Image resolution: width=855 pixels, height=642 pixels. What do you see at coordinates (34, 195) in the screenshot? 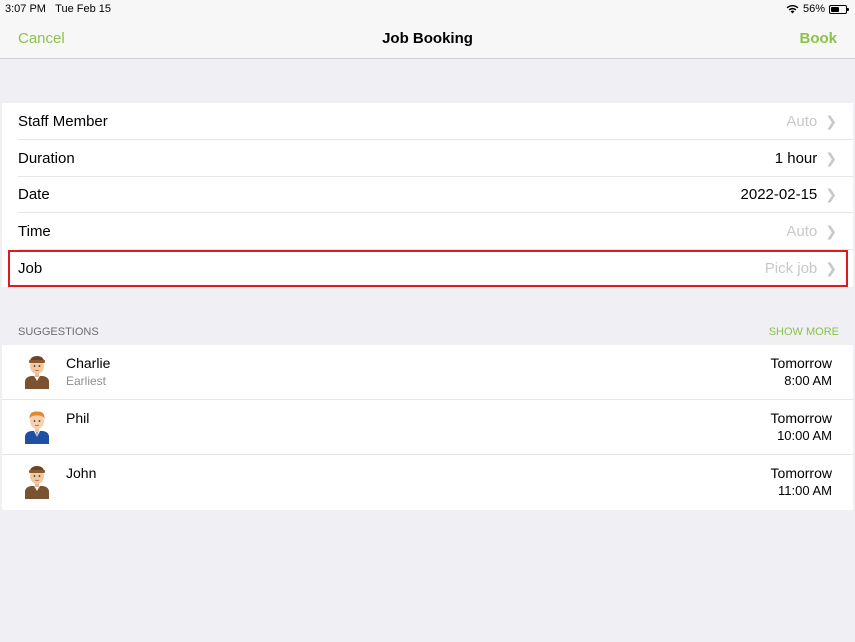
I see `form-row-label: Date` at bounding box center [34, 195].